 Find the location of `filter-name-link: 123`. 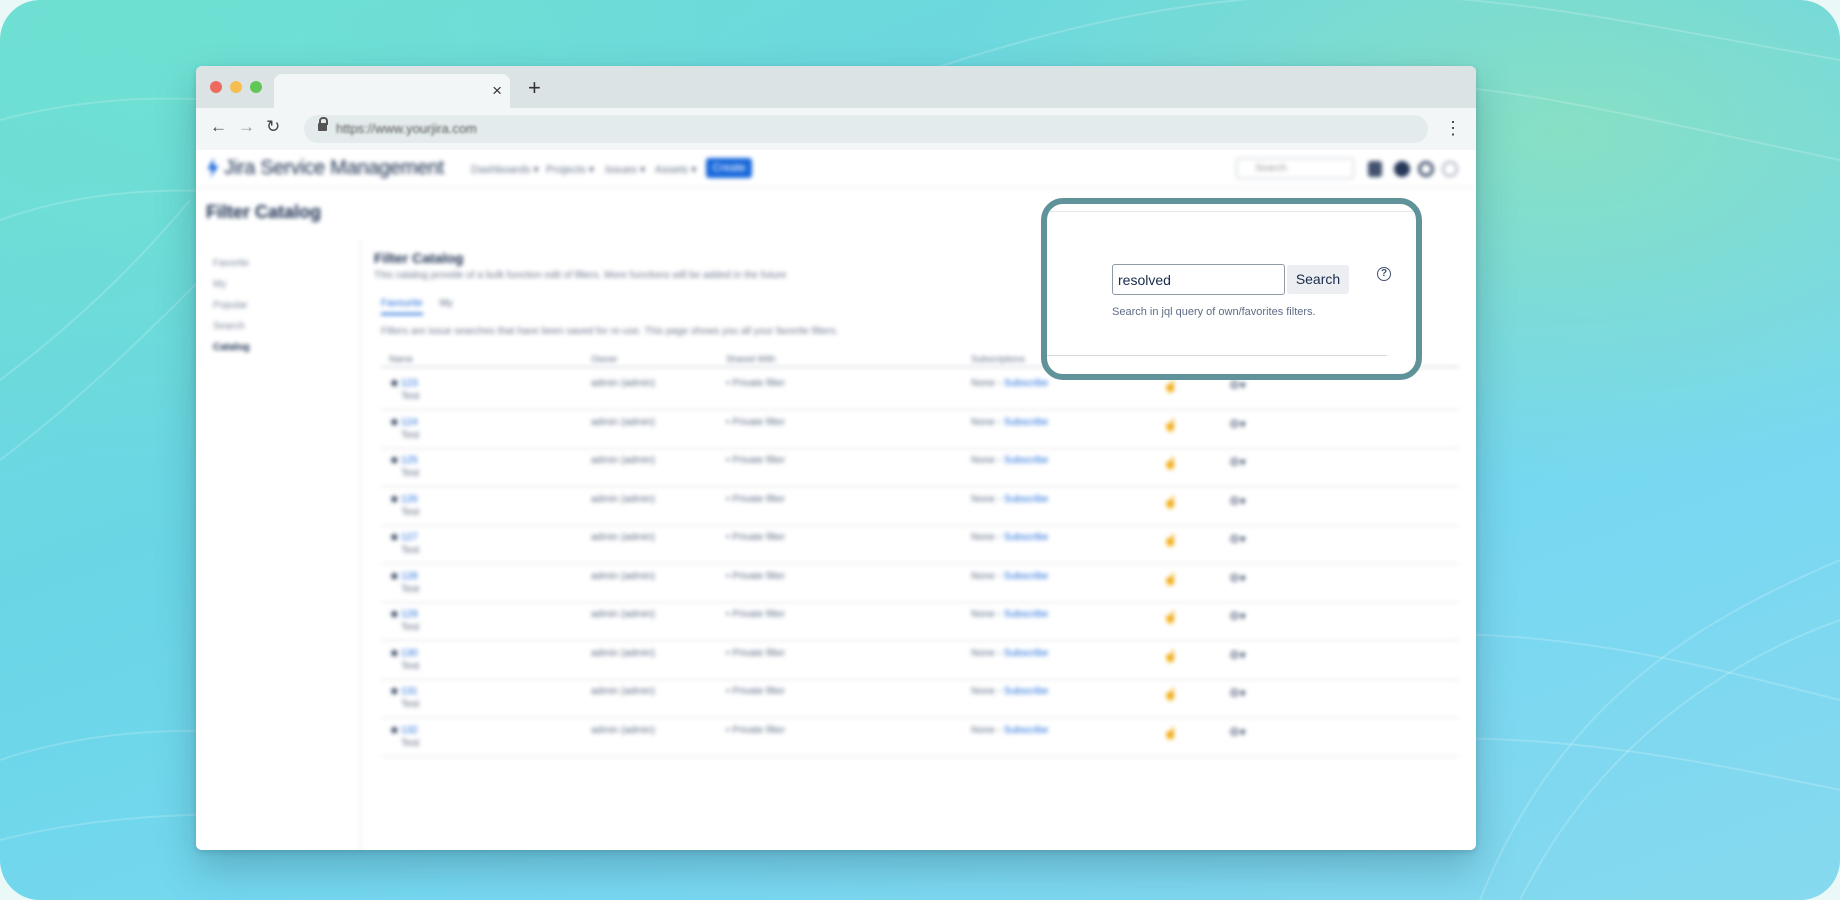

filter-name-link: 123 is located at coordinates (409, 383).